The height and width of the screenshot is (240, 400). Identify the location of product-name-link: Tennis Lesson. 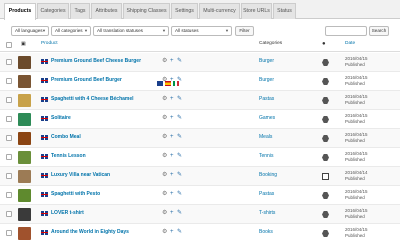
(68, 156).